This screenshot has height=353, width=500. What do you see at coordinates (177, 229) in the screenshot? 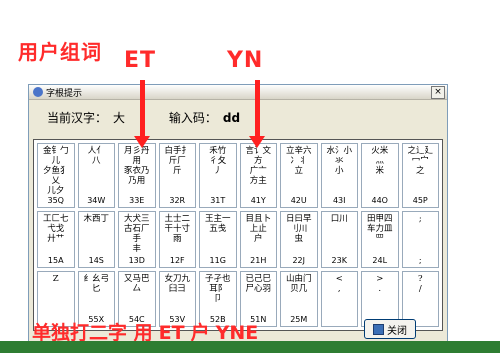
I see `key-radicals: 土士二 干十寸 雨` at bounding box center [177, 229].